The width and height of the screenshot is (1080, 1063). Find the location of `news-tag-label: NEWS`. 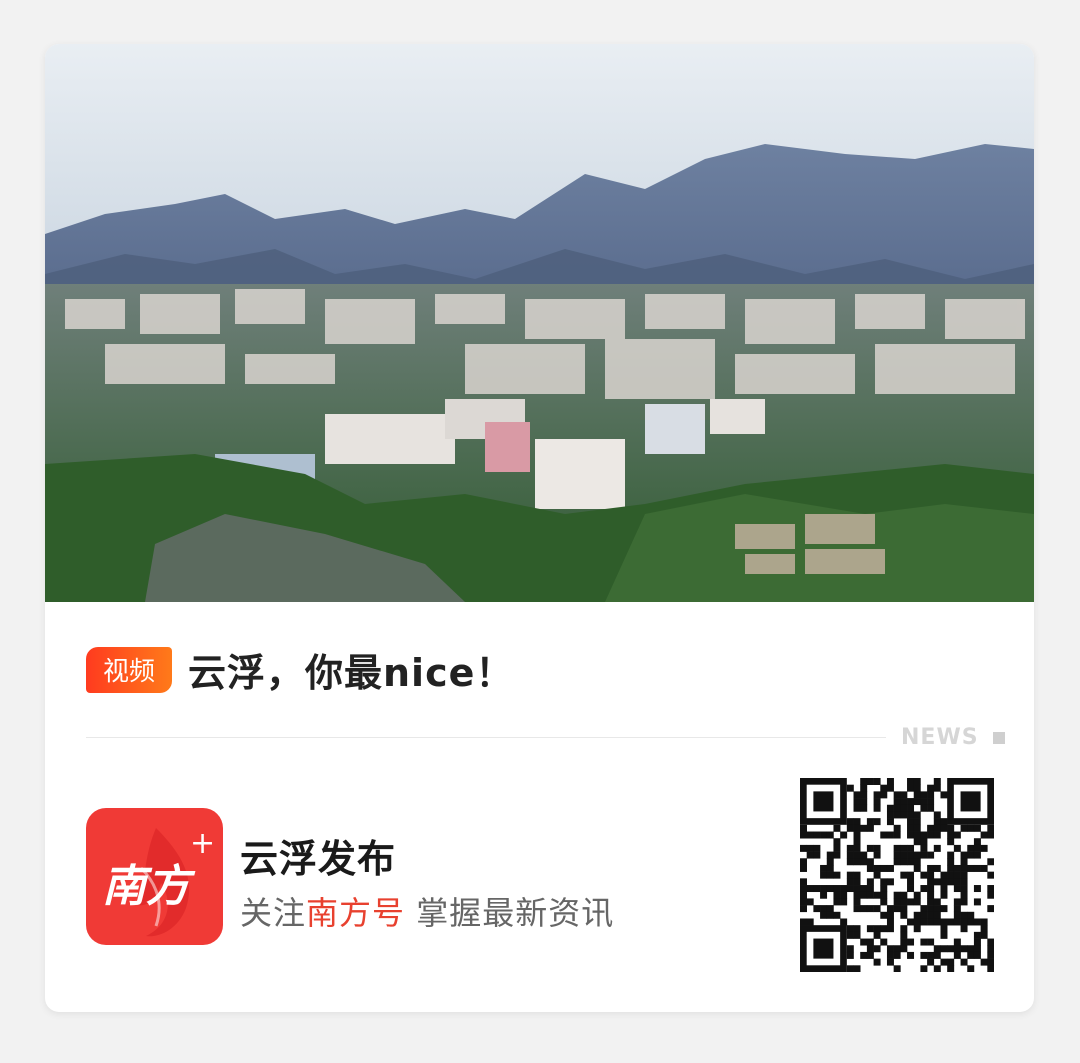

news-tag-label: NEWS is located at coordinates (940, 737).